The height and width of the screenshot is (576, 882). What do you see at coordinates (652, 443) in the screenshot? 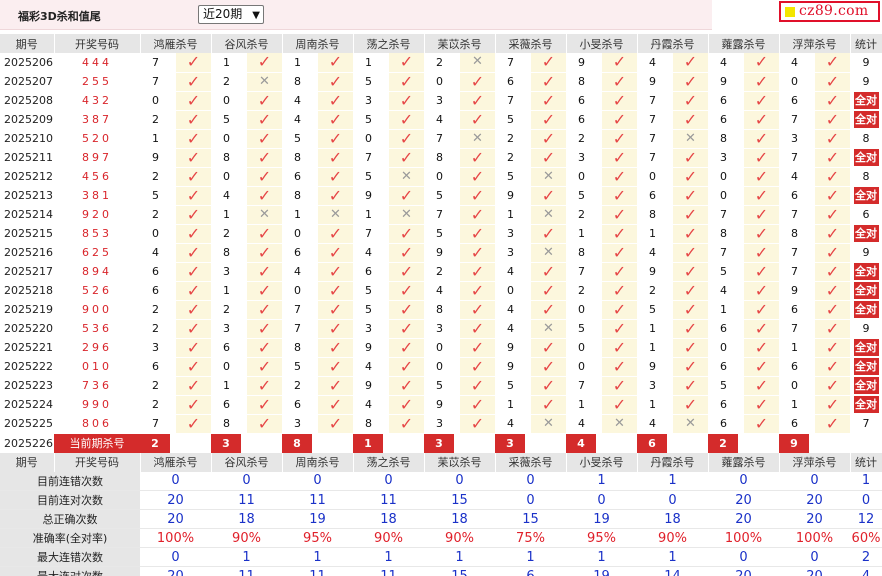
I see `current-kill-value: 6` at bounding box center [652, 443].